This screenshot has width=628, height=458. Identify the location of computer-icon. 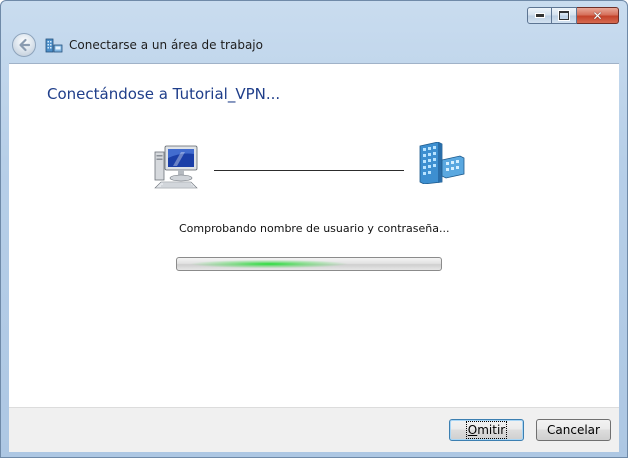
(176, 167).